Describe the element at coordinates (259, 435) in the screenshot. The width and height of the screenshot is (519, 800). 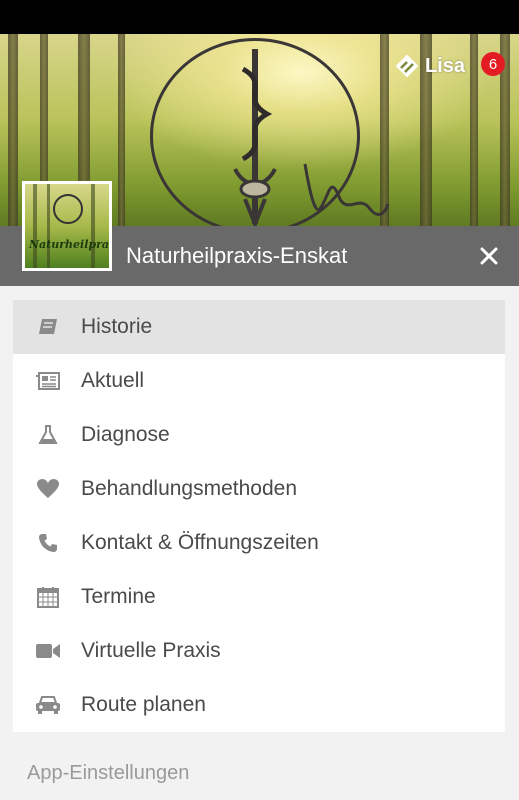
I see `menu-item-diagnose: Diagnose` at that location.